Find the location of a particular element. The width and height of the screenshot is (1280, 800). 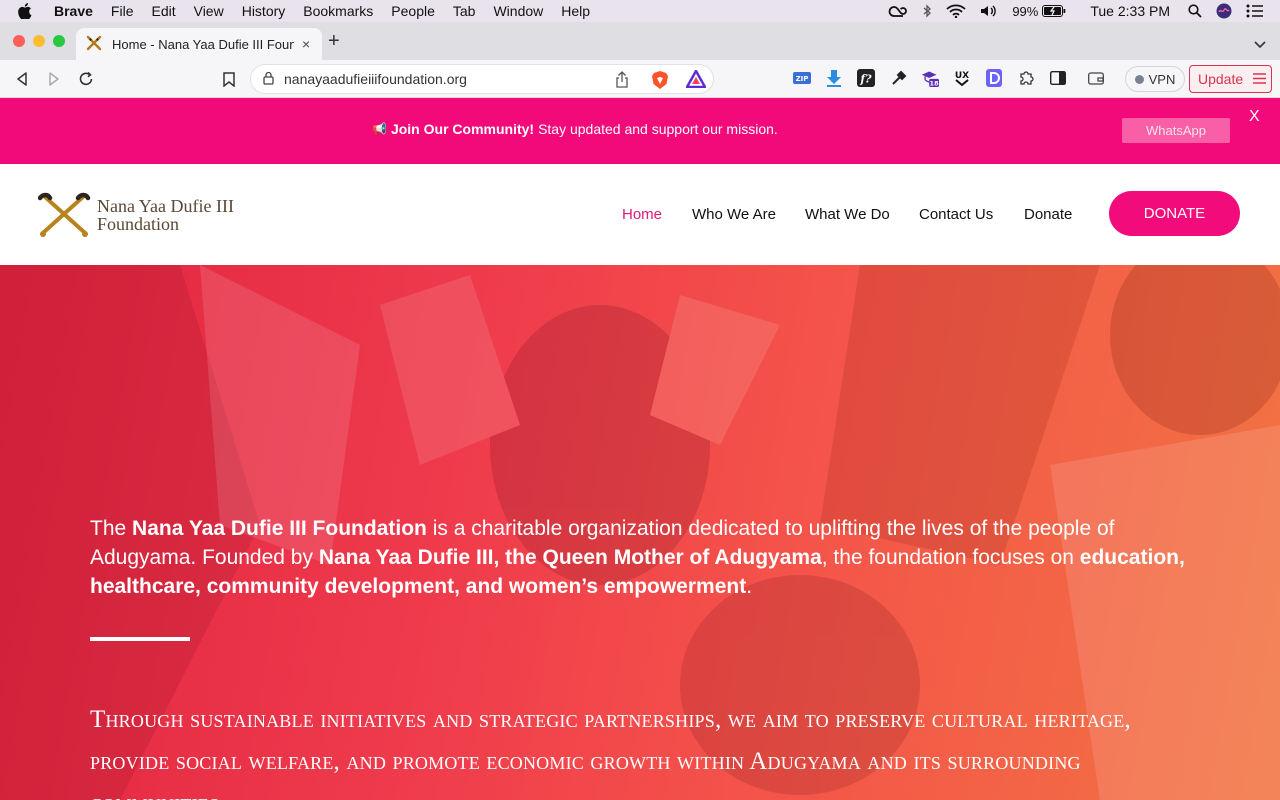

extensions-puzzle-icon is located at coordinates (1026, 78).